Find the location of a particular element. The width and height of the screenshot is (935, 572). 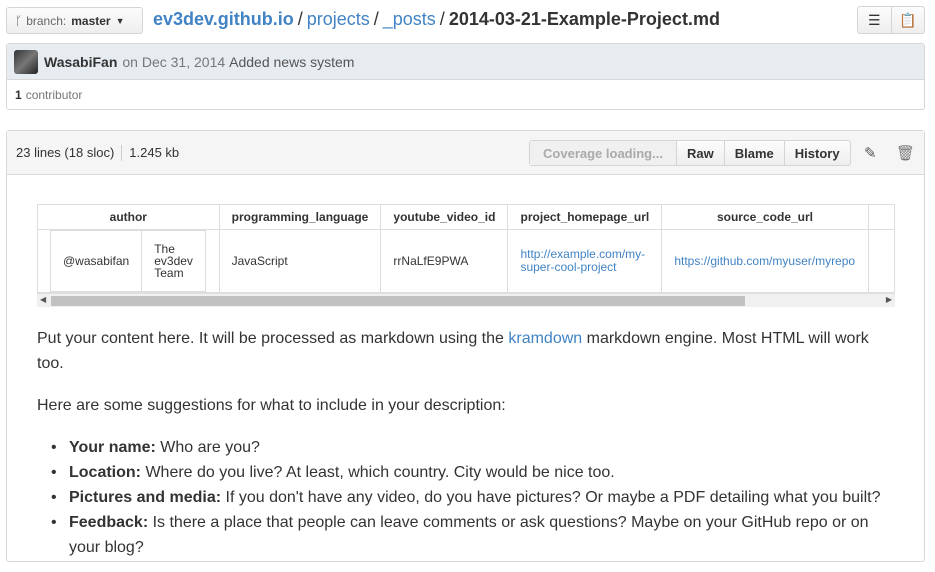

table-header: author is located at coordinates (128, 217).